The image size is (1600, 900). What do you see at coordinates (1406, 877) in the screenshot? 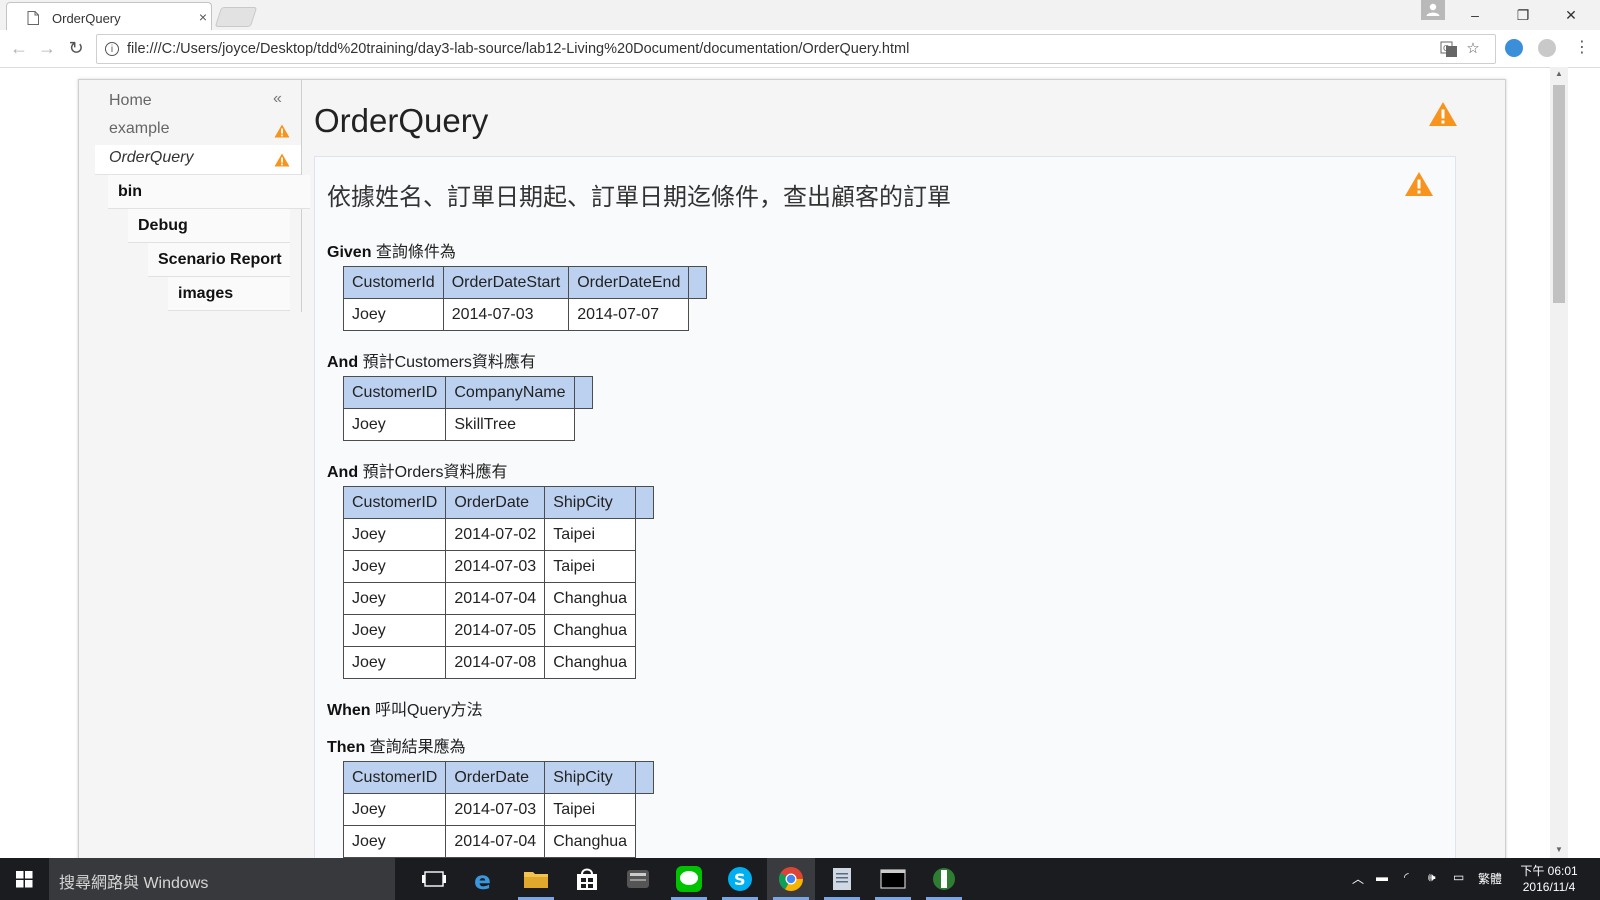
I see `wifi-icon: ◜` at bounding box center [1406, 877].